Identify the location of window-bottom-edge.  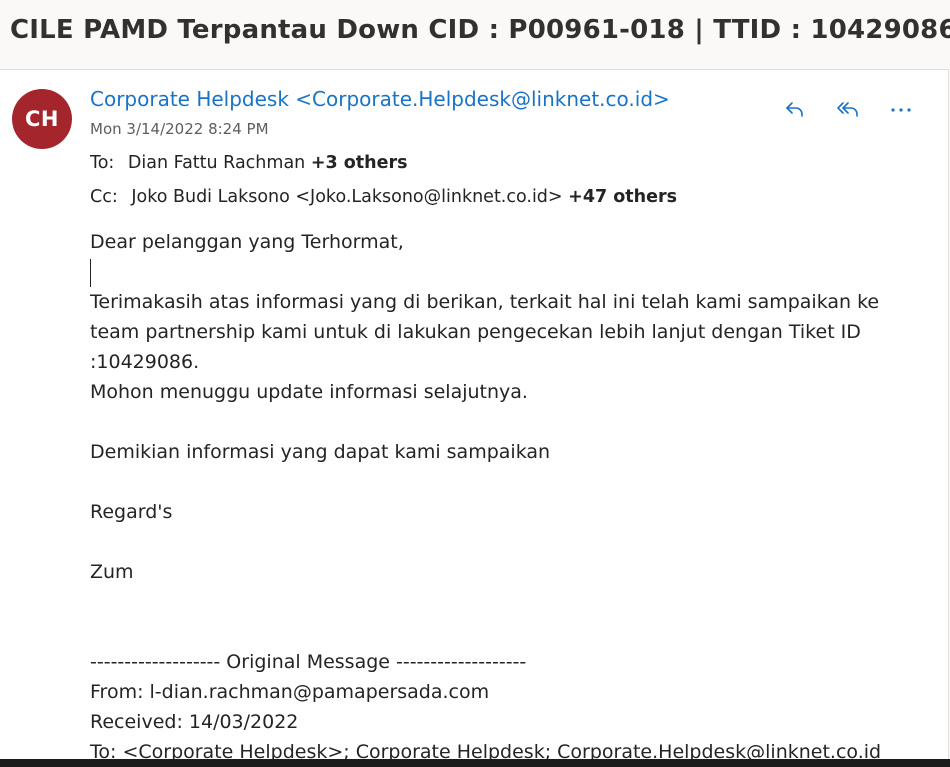
(475, 763).